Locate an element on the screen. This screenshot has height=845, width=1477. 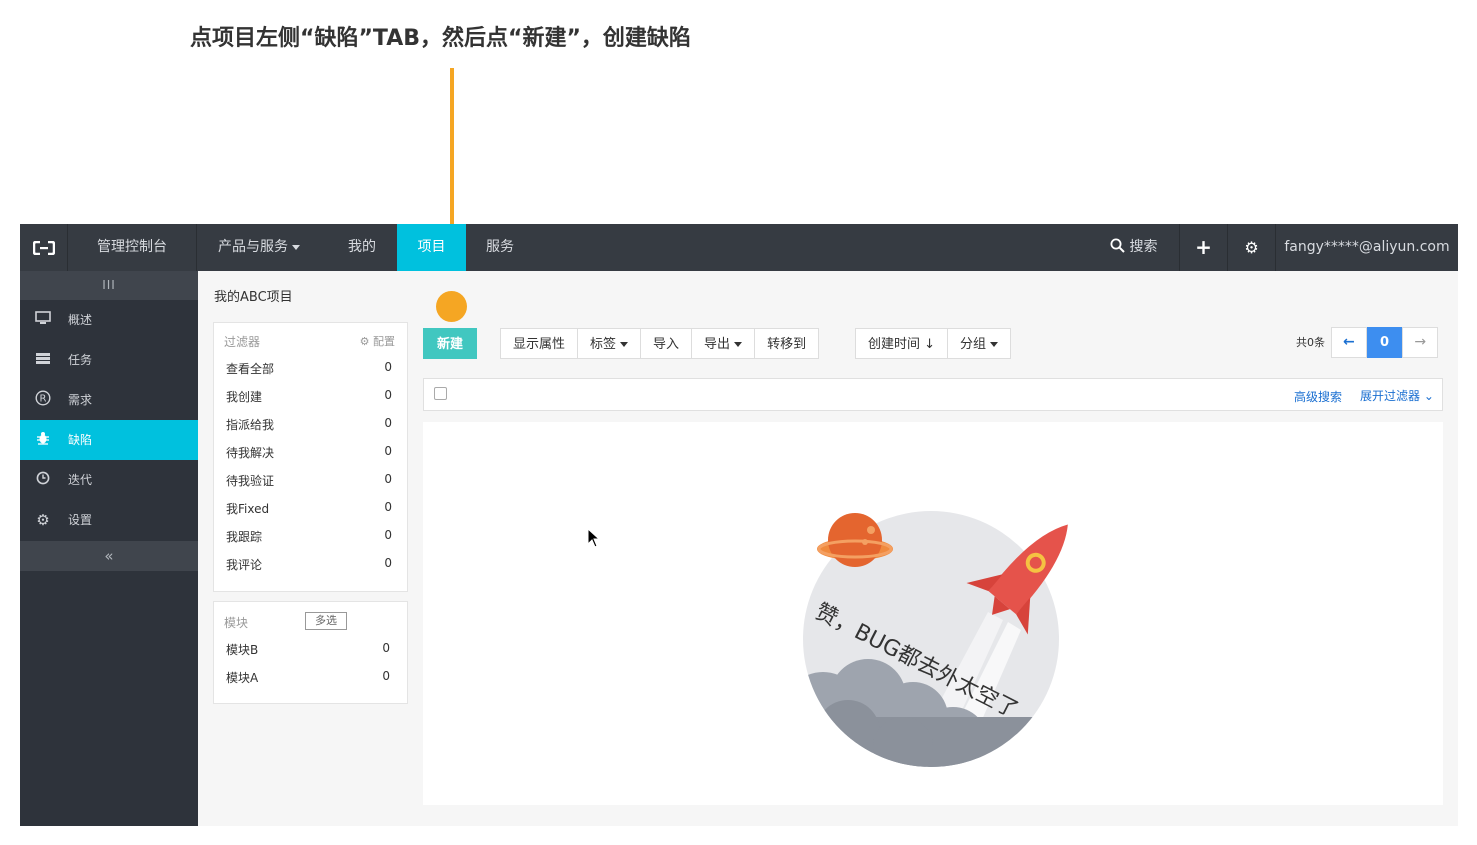
filter-item-to-verify: 待我验证 0 is located at coordinates (309, 486).